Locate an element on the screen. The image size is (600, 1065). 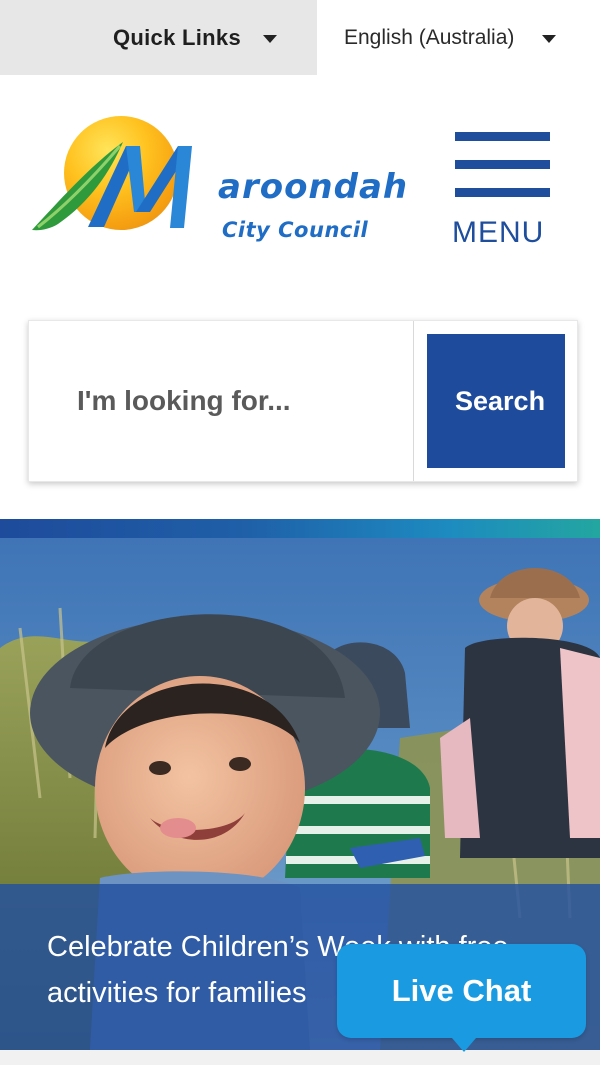
hamburger-icon is located at coordinates (502, 136).